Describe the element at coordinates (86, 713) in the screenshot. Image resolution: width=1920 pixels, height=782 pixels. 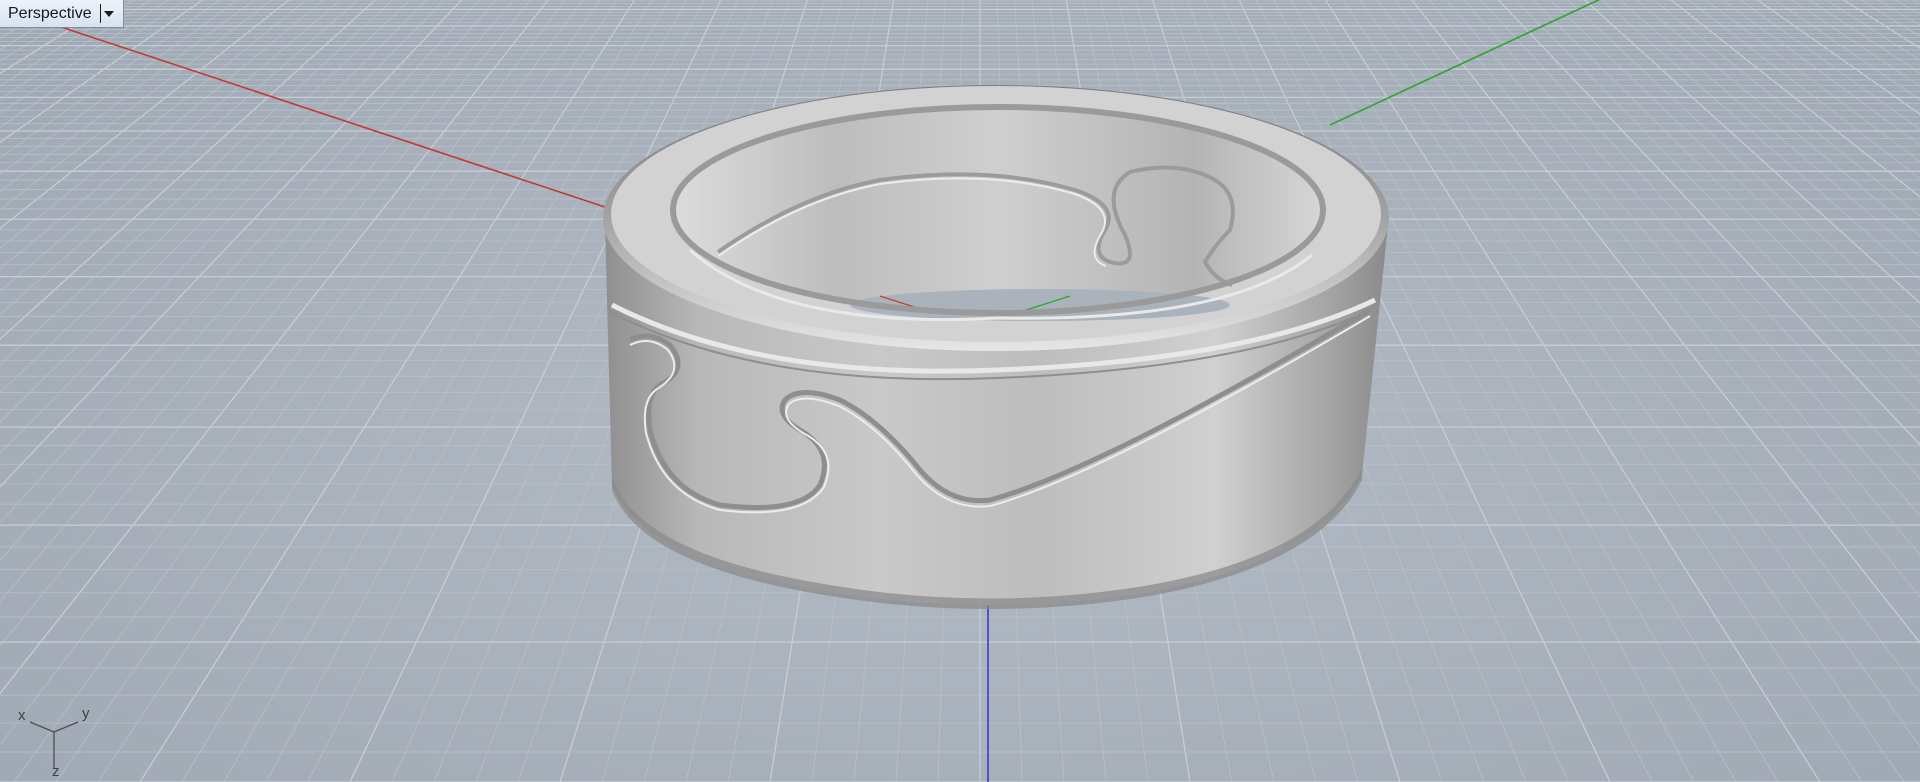
I see `axis-y-label: y` at that location.